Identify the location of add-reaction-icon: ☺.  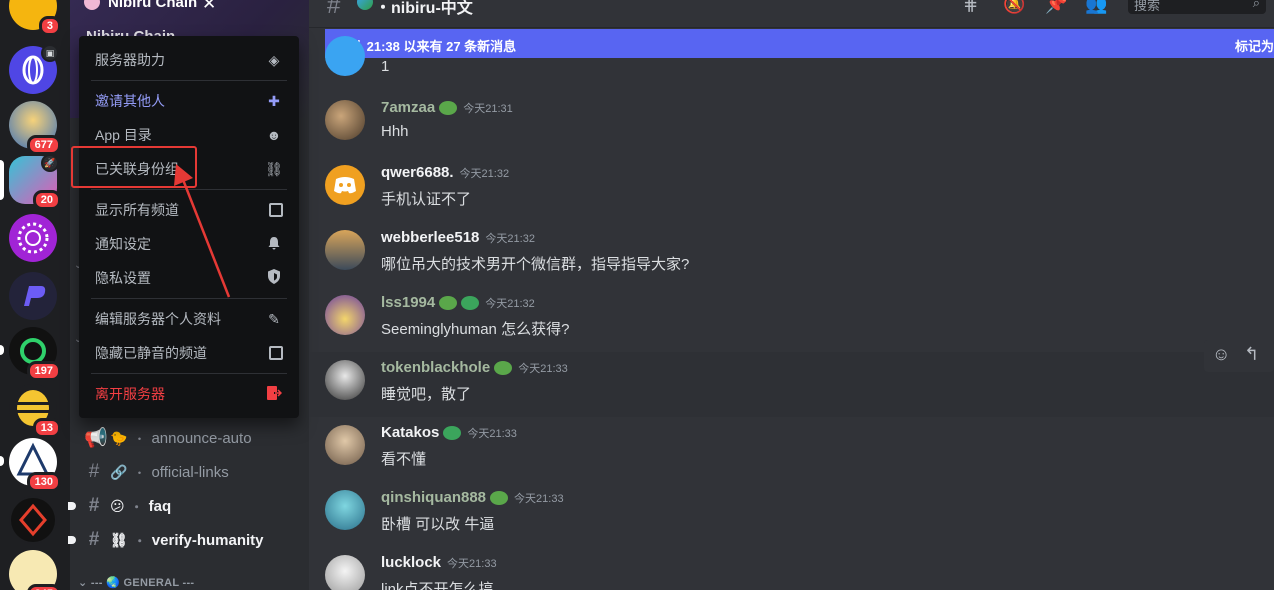
(1221, 354).